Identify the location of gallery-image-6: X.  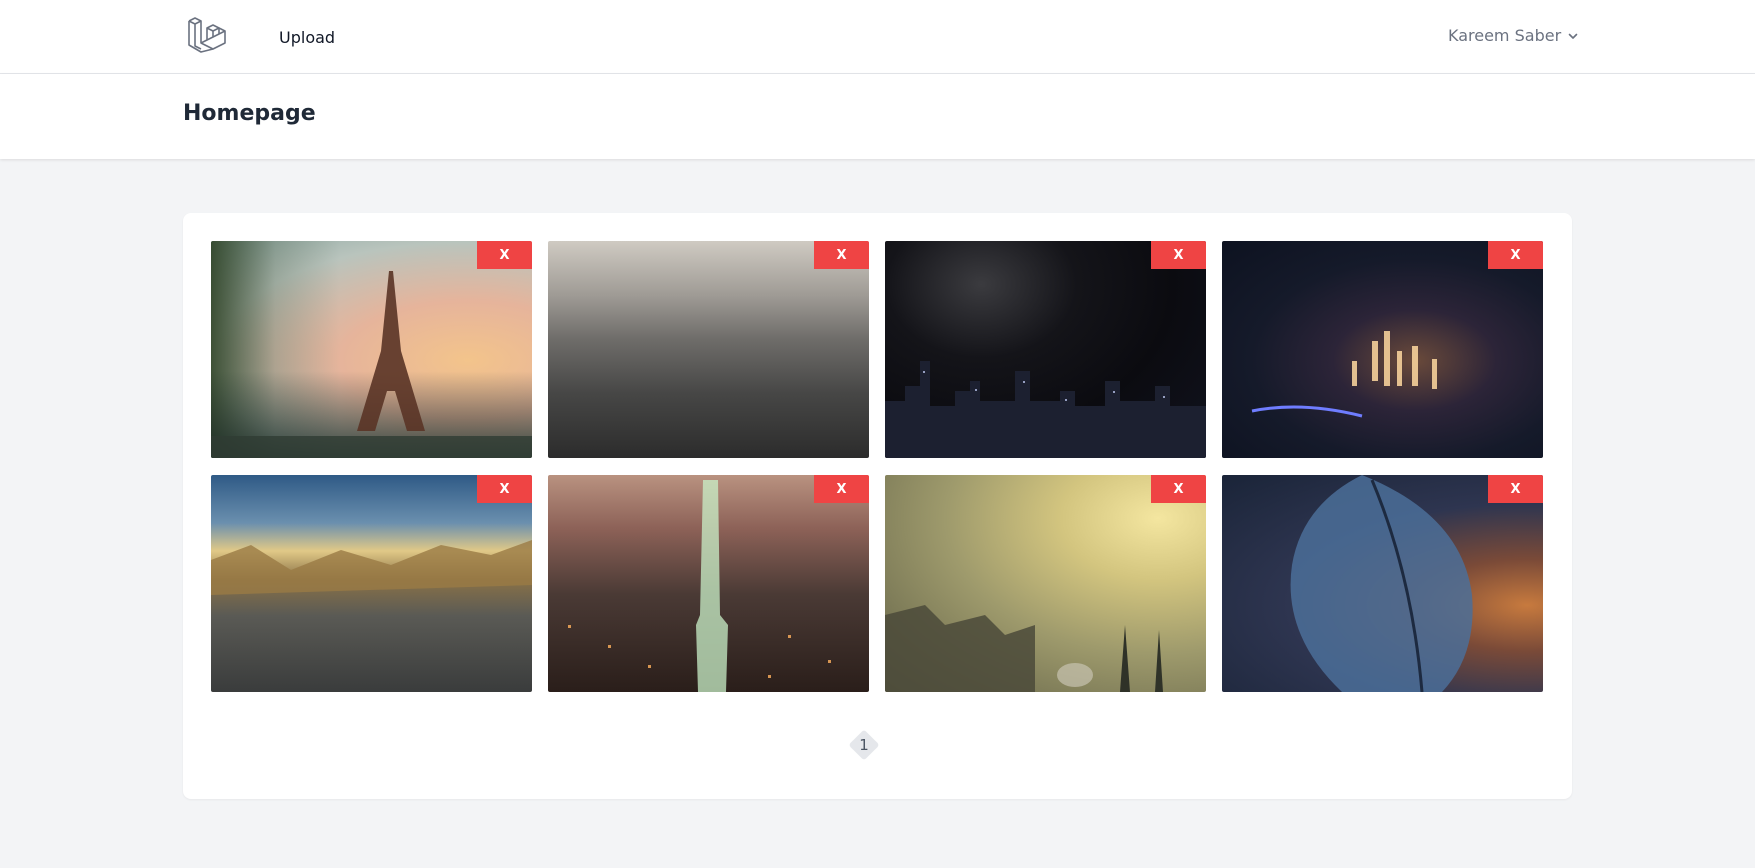
(708, 583).